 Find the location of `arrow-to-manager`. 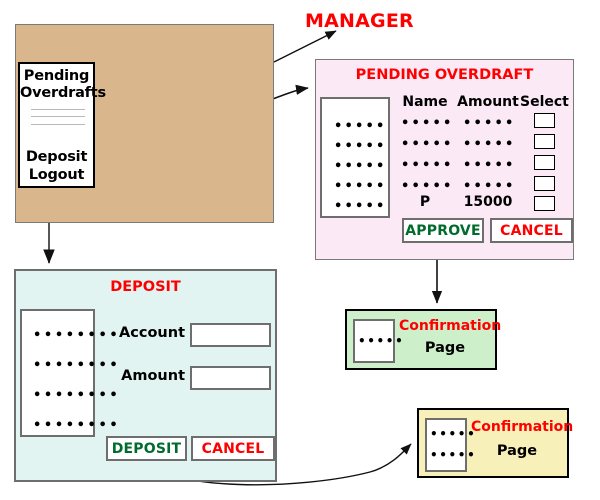

arrow-to-manager is located at coordinates (305, 46).